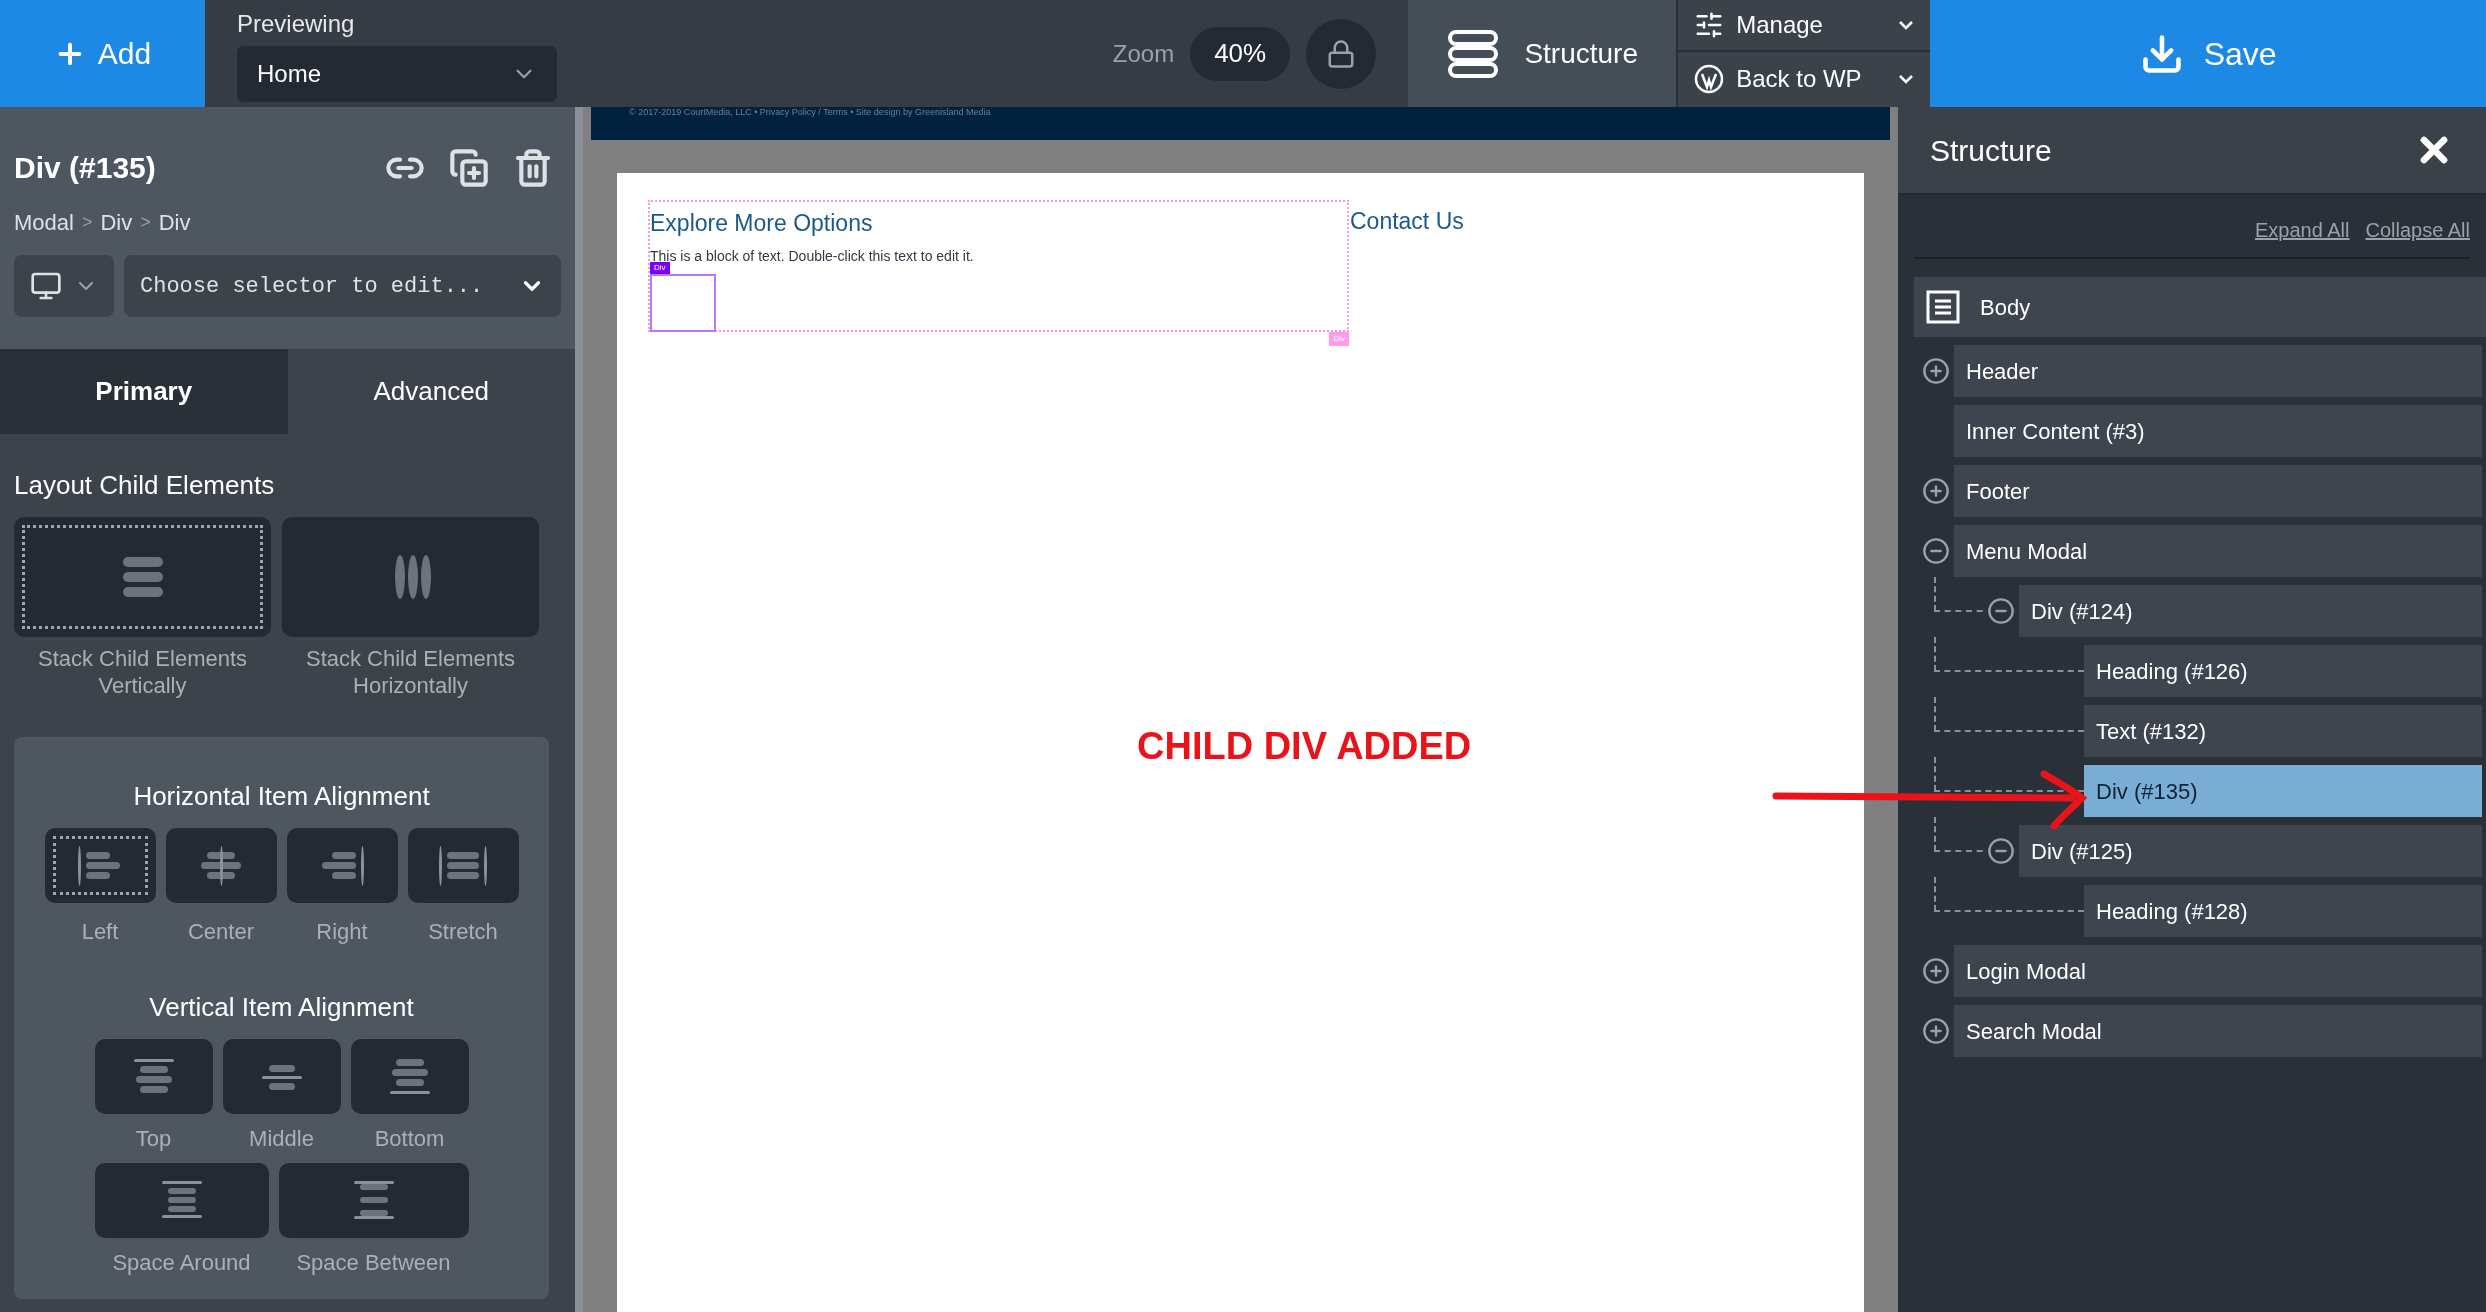  What do you see at coordinates (660, 268) in the screenshot?
I see `div-badge: Div` at bounding box center [660, 268].